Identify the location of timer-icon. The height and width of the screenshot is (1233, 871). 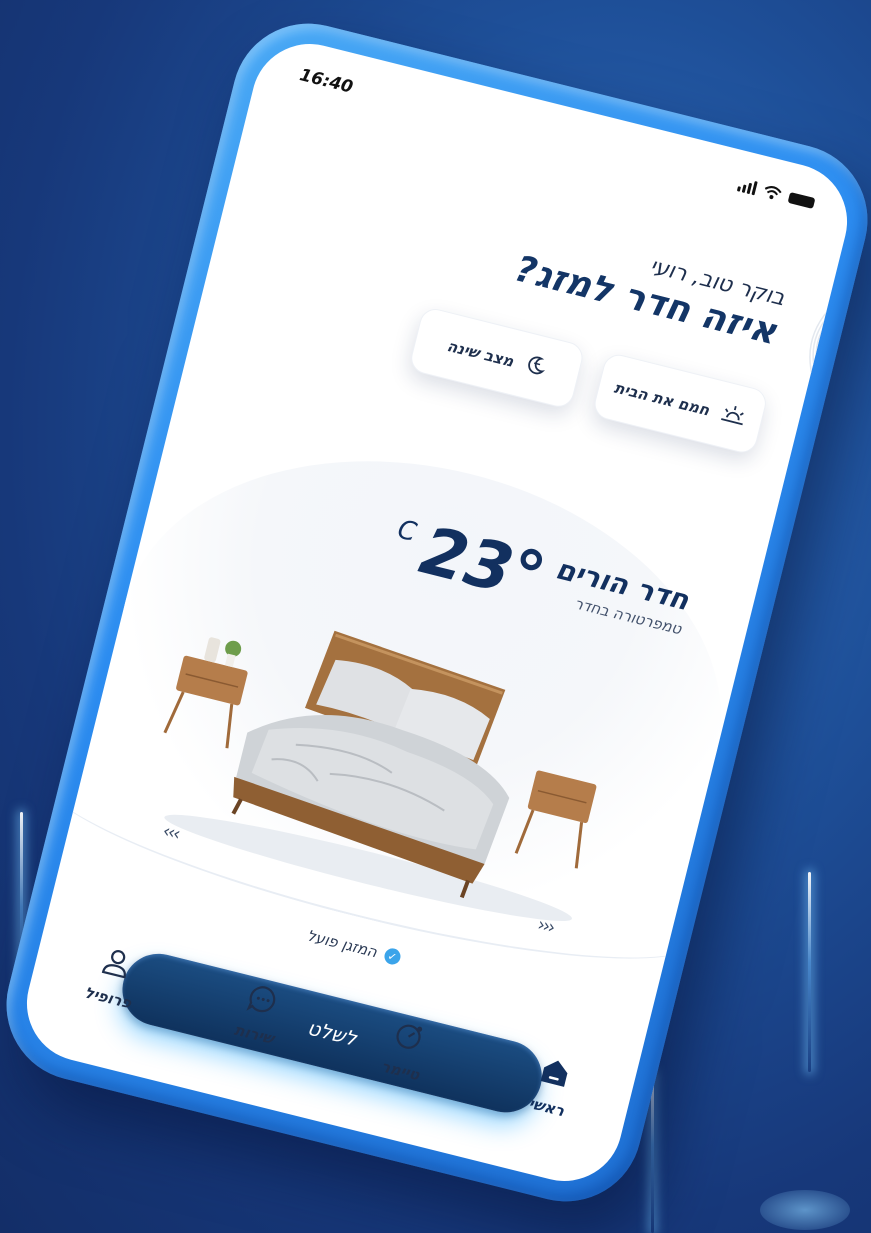
(408, 1038).